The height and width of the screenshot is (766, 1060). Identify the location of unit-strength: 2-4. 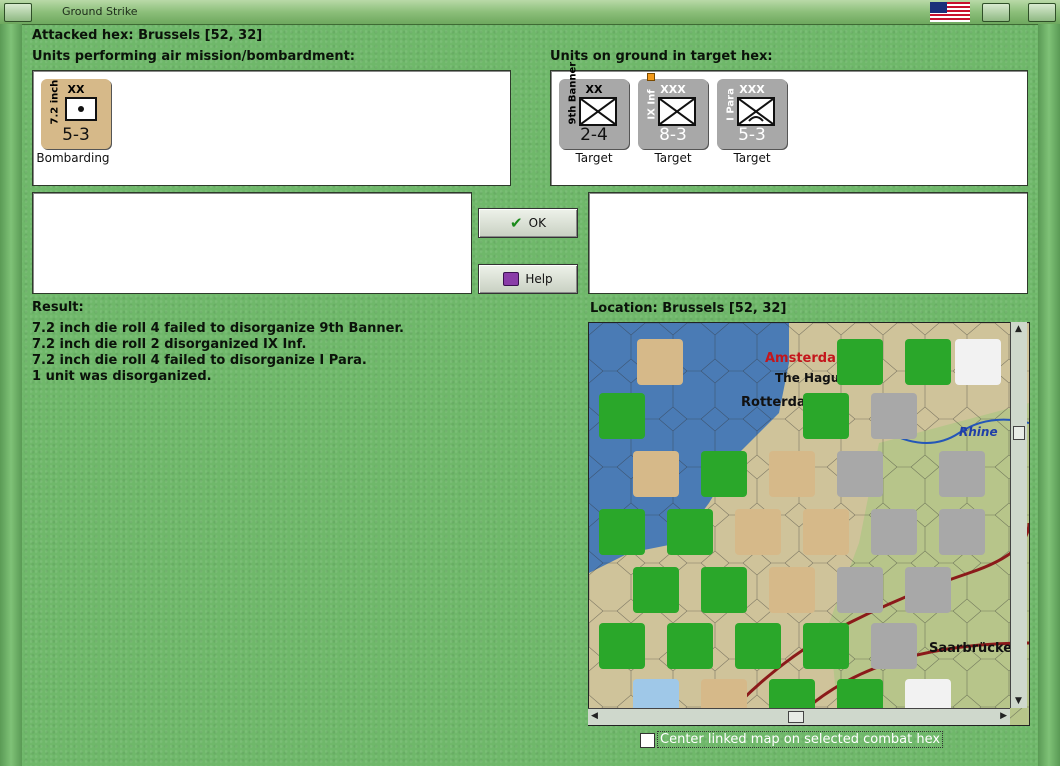
(594, 135).